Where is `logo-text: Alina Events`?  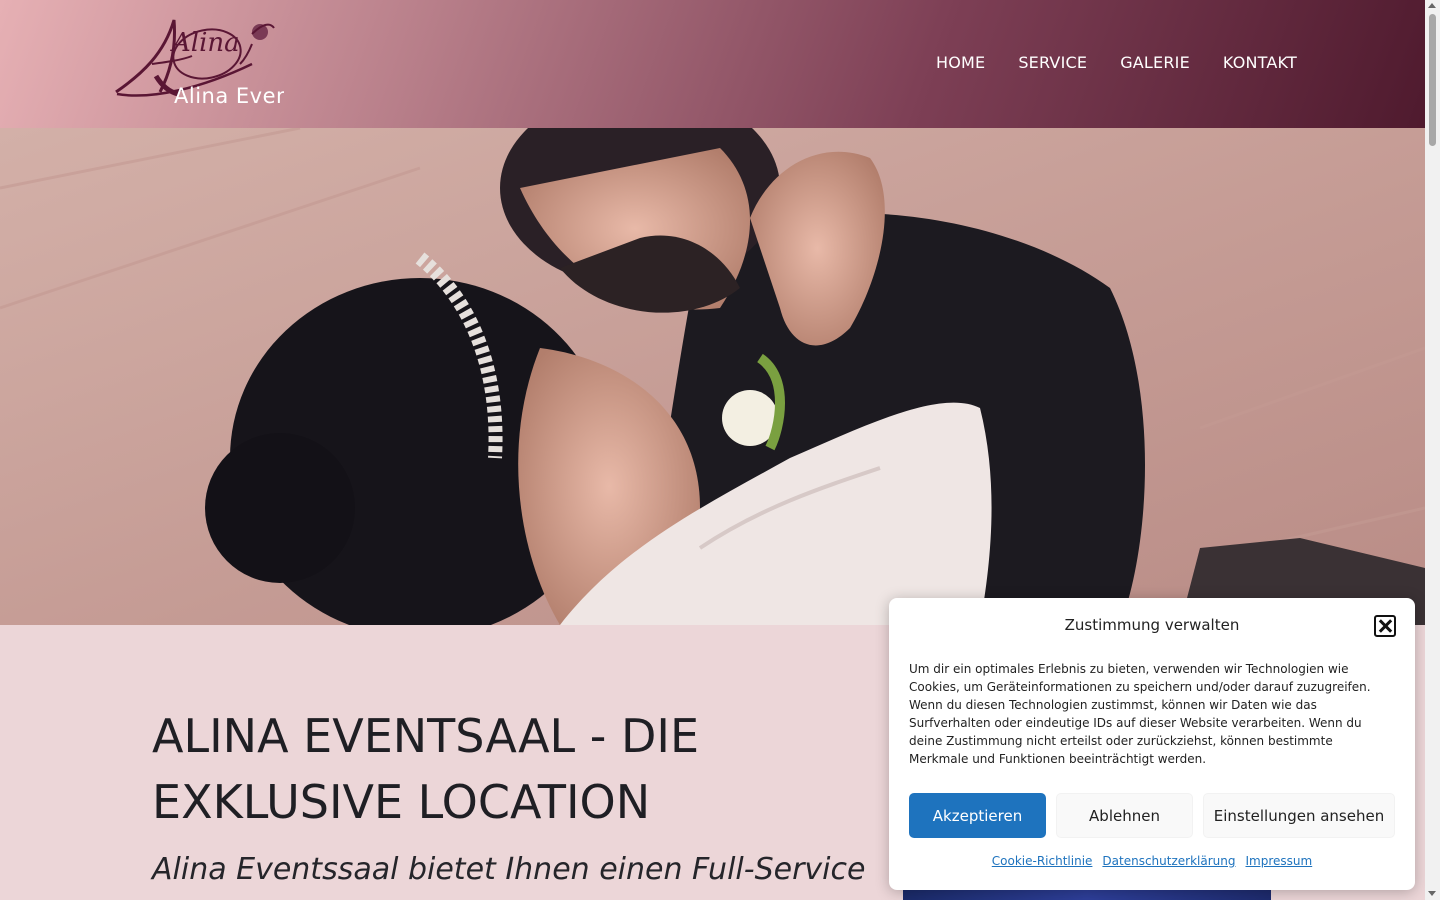
logo-text: Alina Events is located at coordinates (229, 96).